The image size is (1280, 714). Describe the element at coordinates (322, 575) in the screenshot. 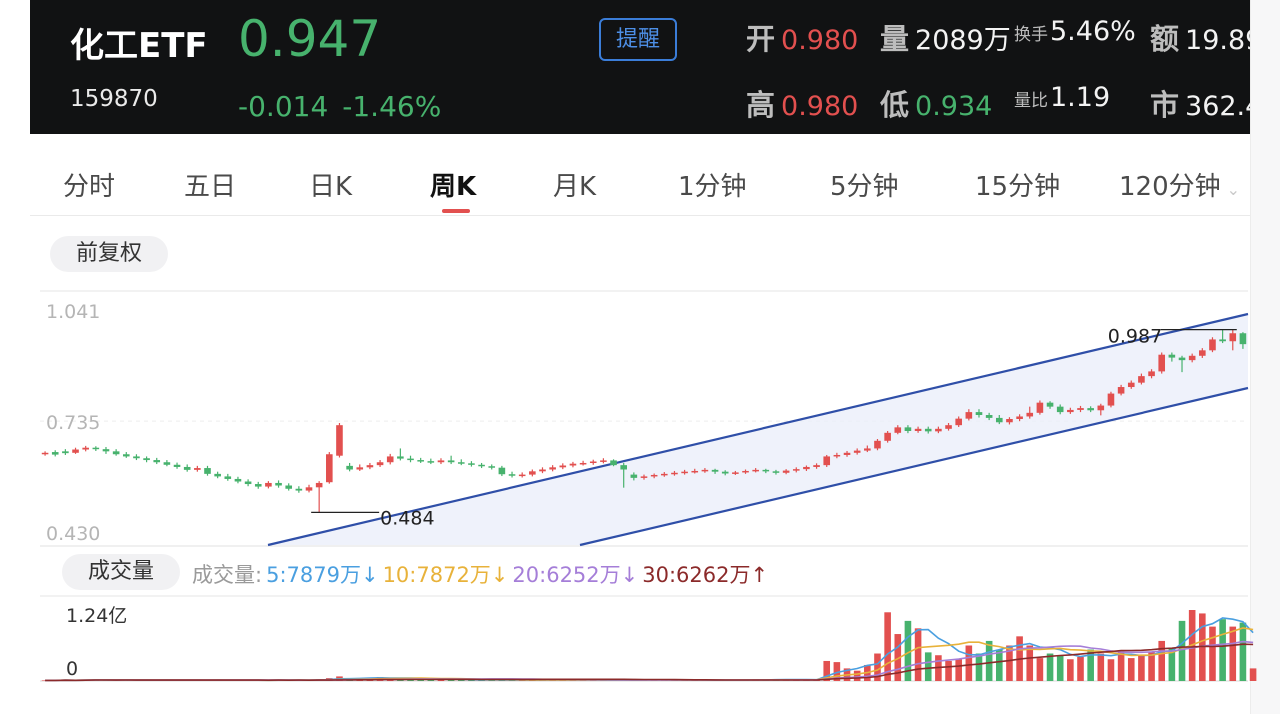

I see `volume-ma5: 5:7879万↓` at that location.